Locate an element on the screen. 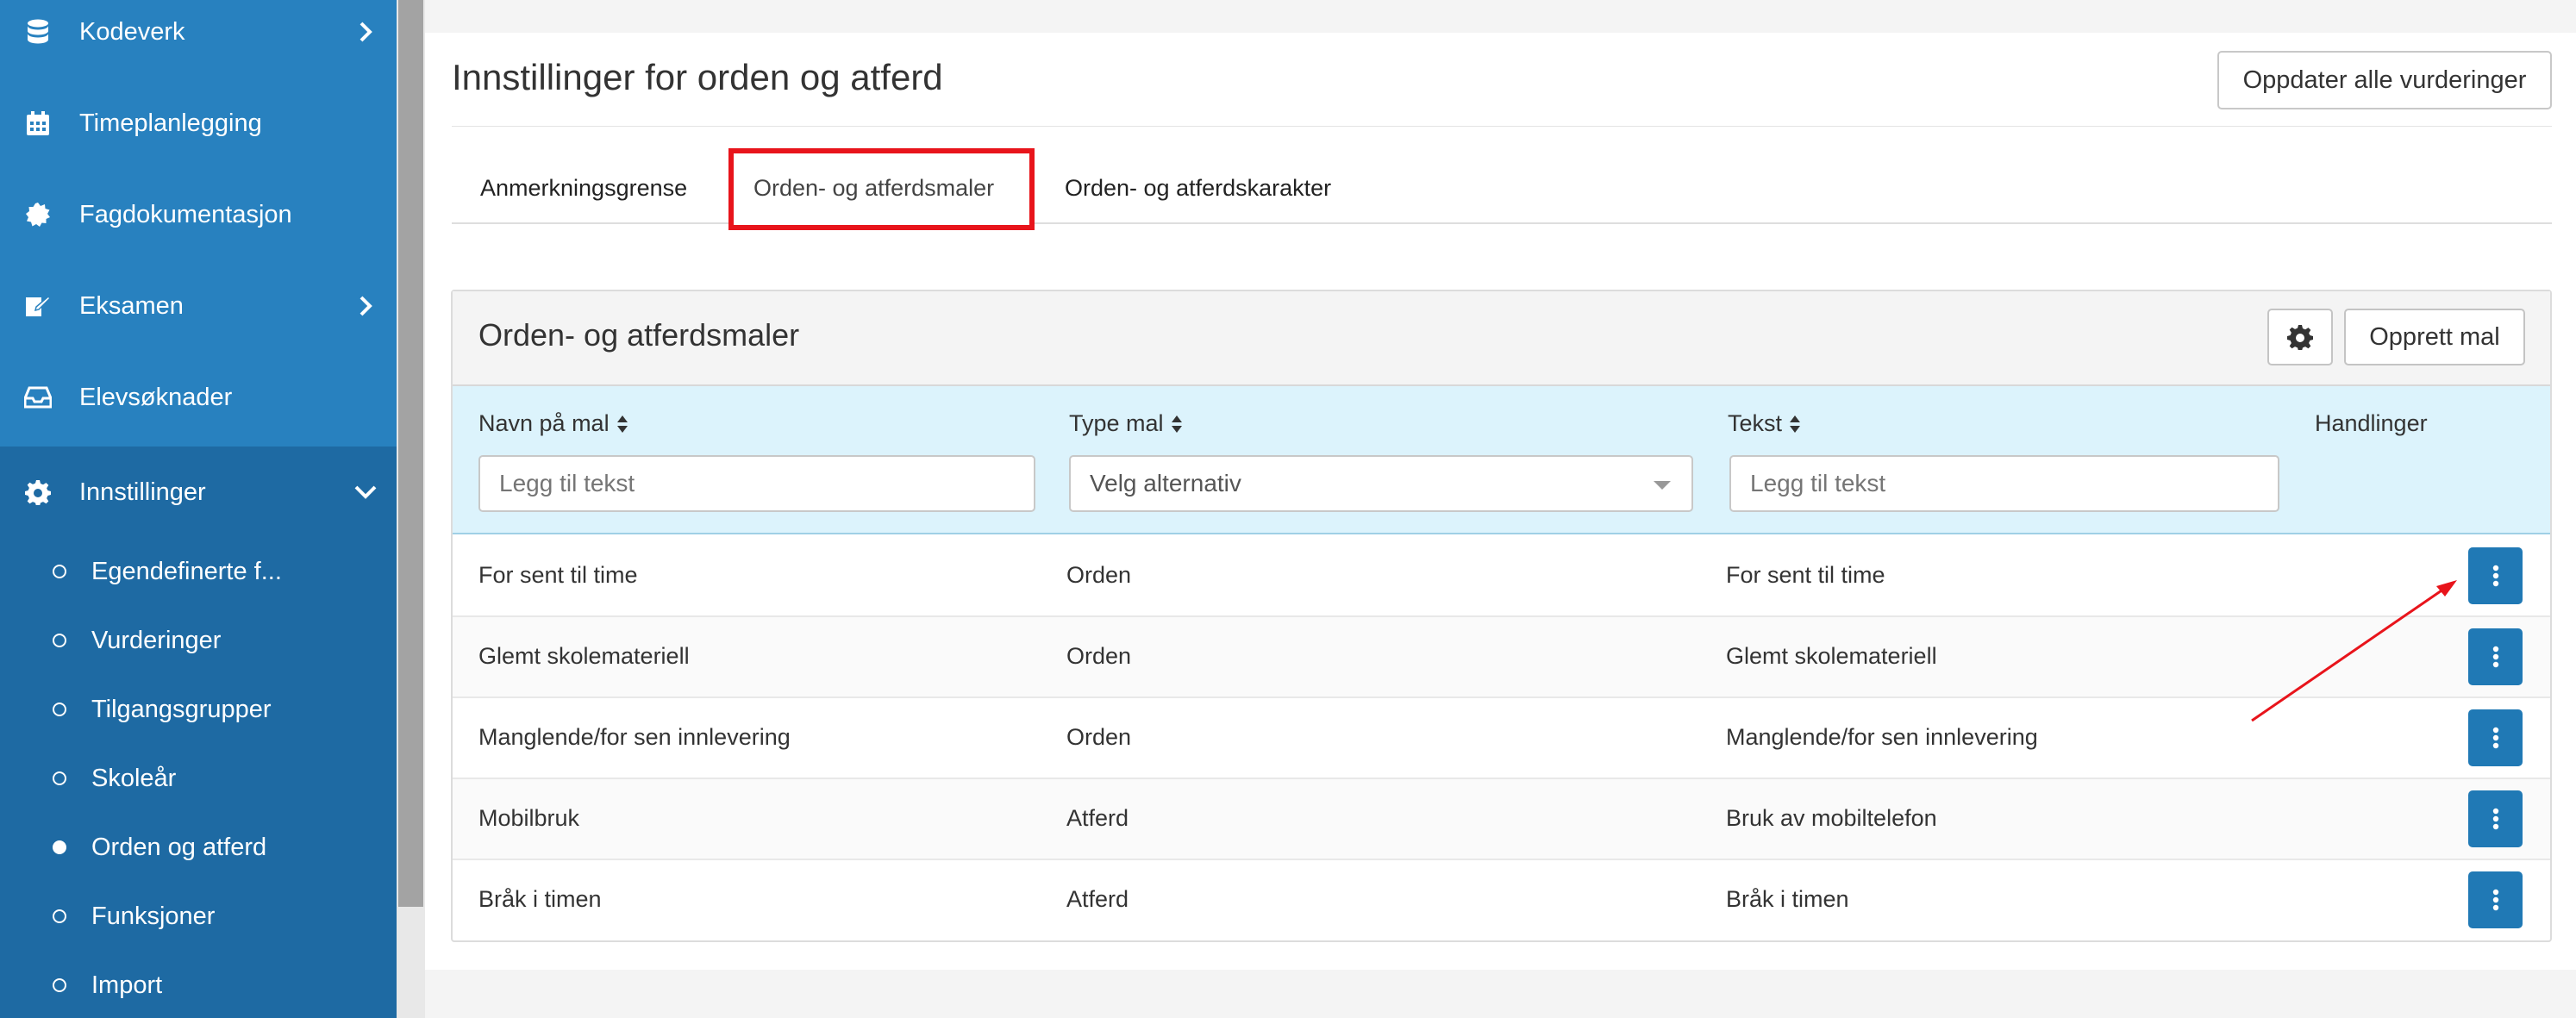  gear-icon is located at coordinates (2300, 337).